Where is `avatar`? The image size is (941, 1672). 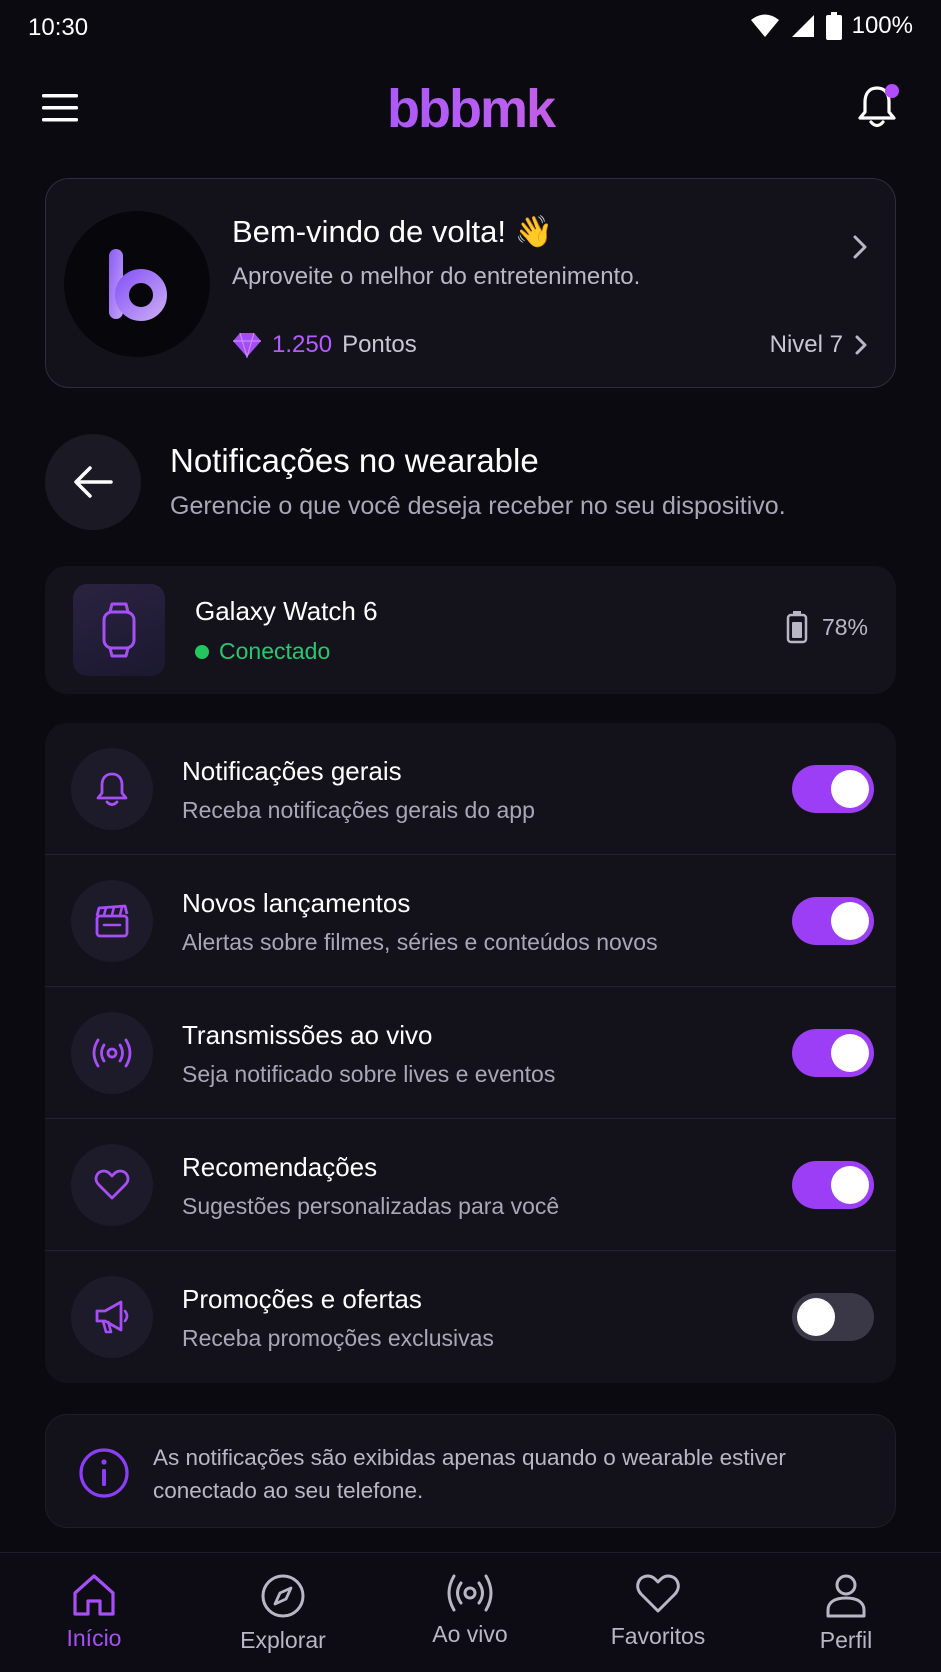
avatar is located at coordinates (137, 284).